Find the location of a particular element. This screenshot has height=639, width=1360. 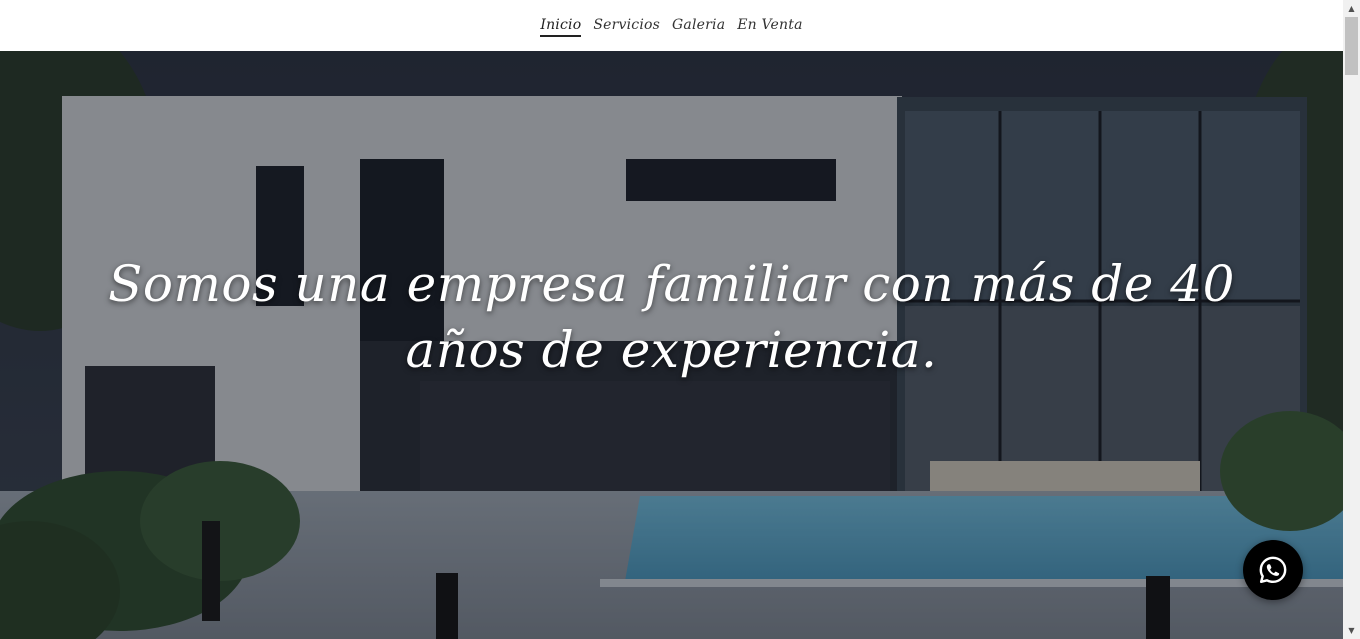

top-navigation-bar: Inicio Servicios Galeria En Venta is located at coordinates (671, 25).